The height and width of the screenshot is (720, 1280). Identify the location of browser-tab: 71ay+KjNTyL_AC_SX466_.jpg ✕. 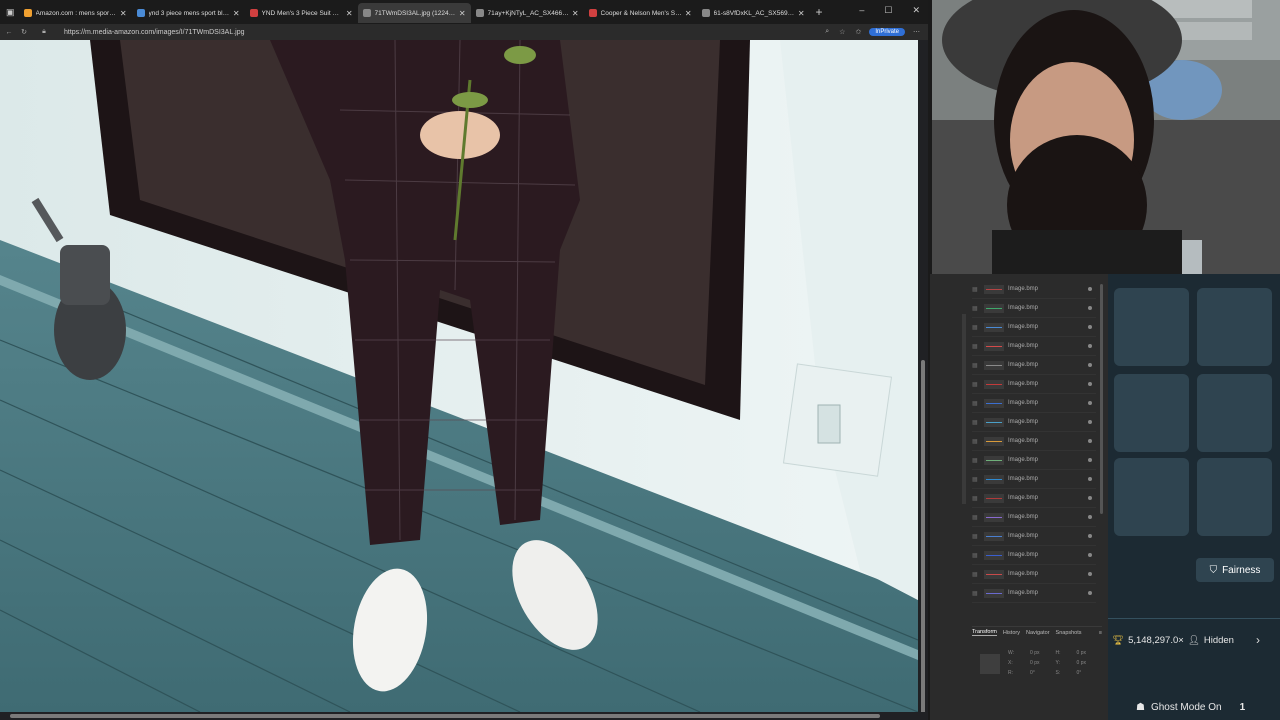
(527, 13).